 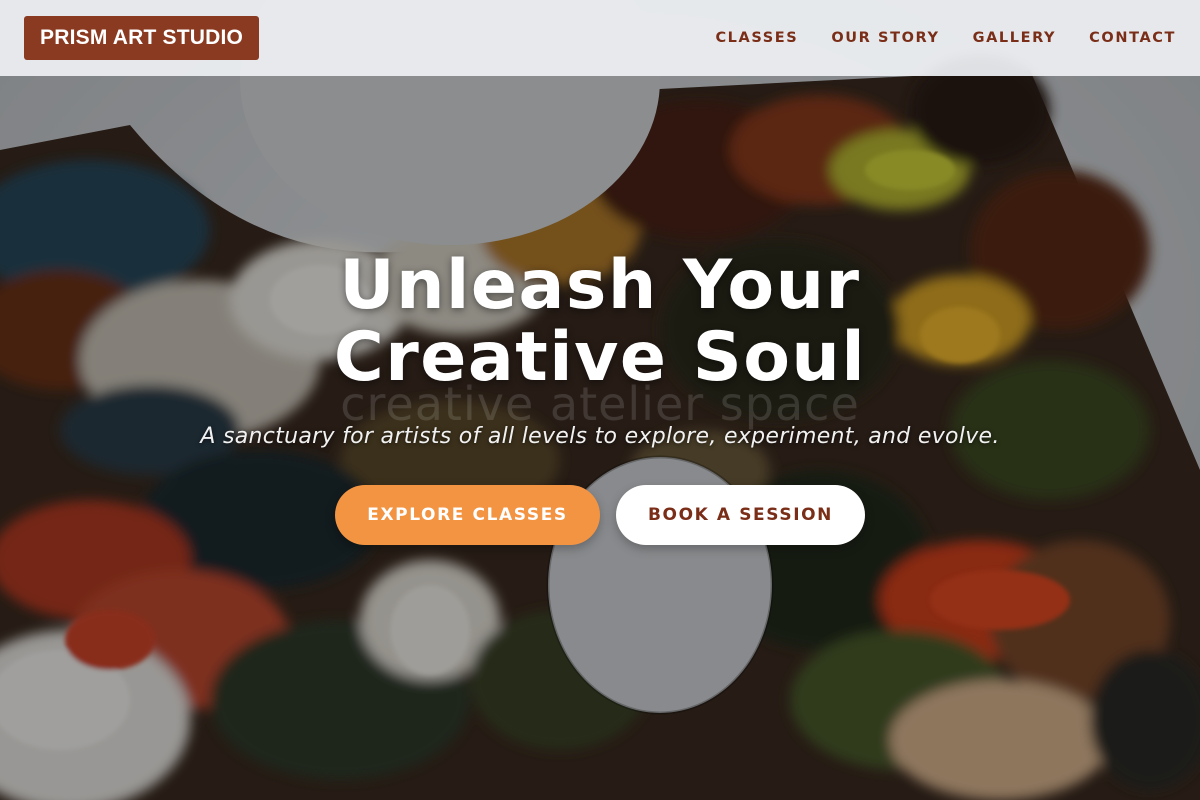 What do you see at coordinates (1015, 38) in the screenshot?
I see `nav-link-gallery: GALLERY` at bounding box center [1015, 38].